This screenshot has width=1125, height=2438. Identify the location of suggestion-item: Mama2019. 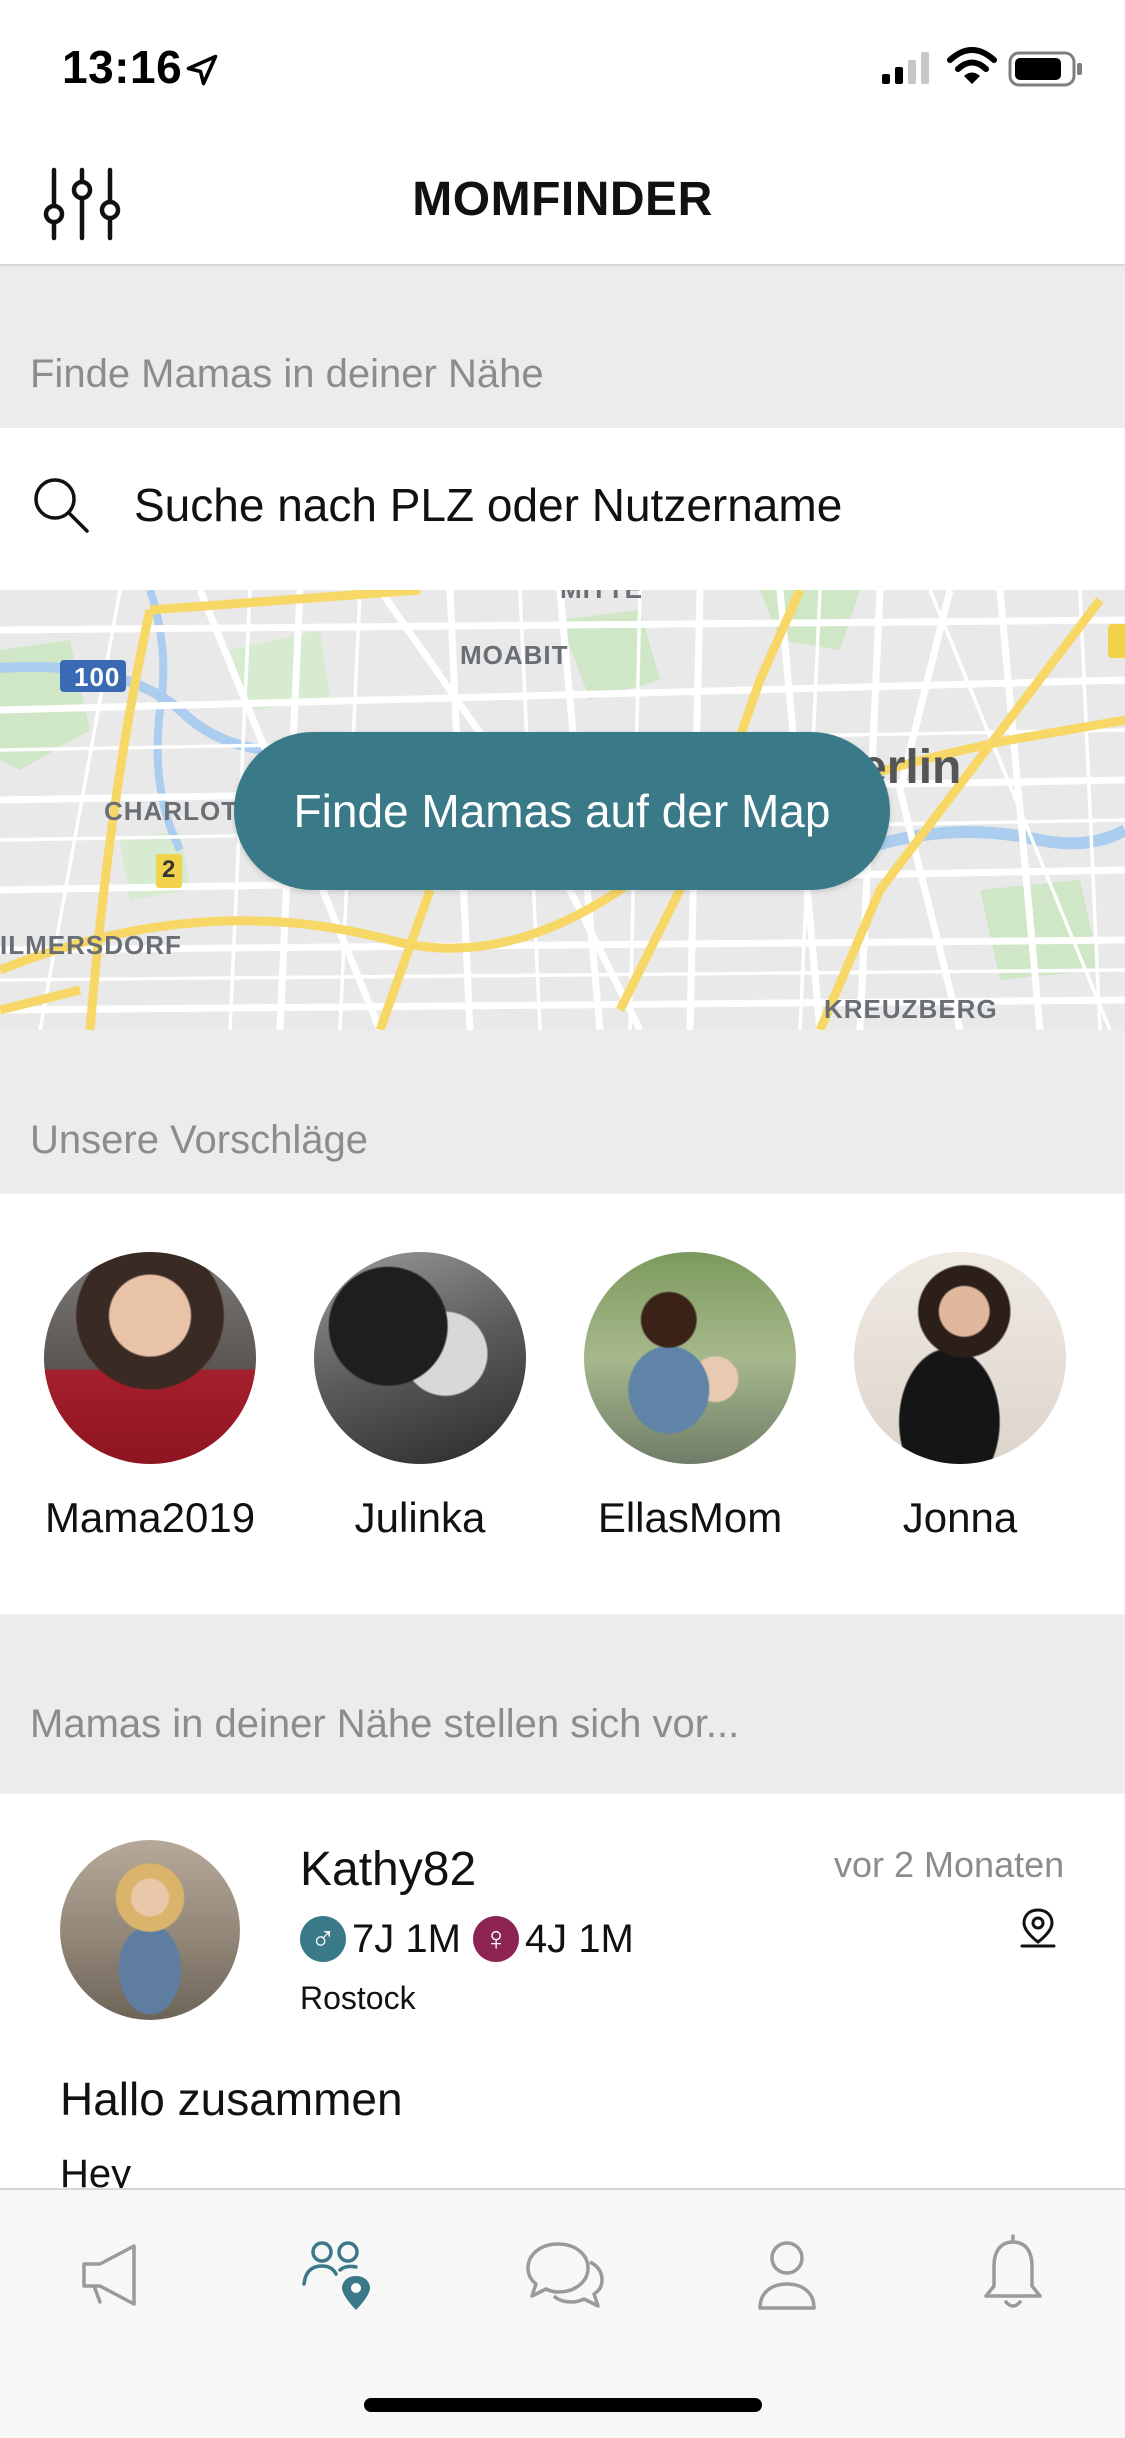
(150, 1397).